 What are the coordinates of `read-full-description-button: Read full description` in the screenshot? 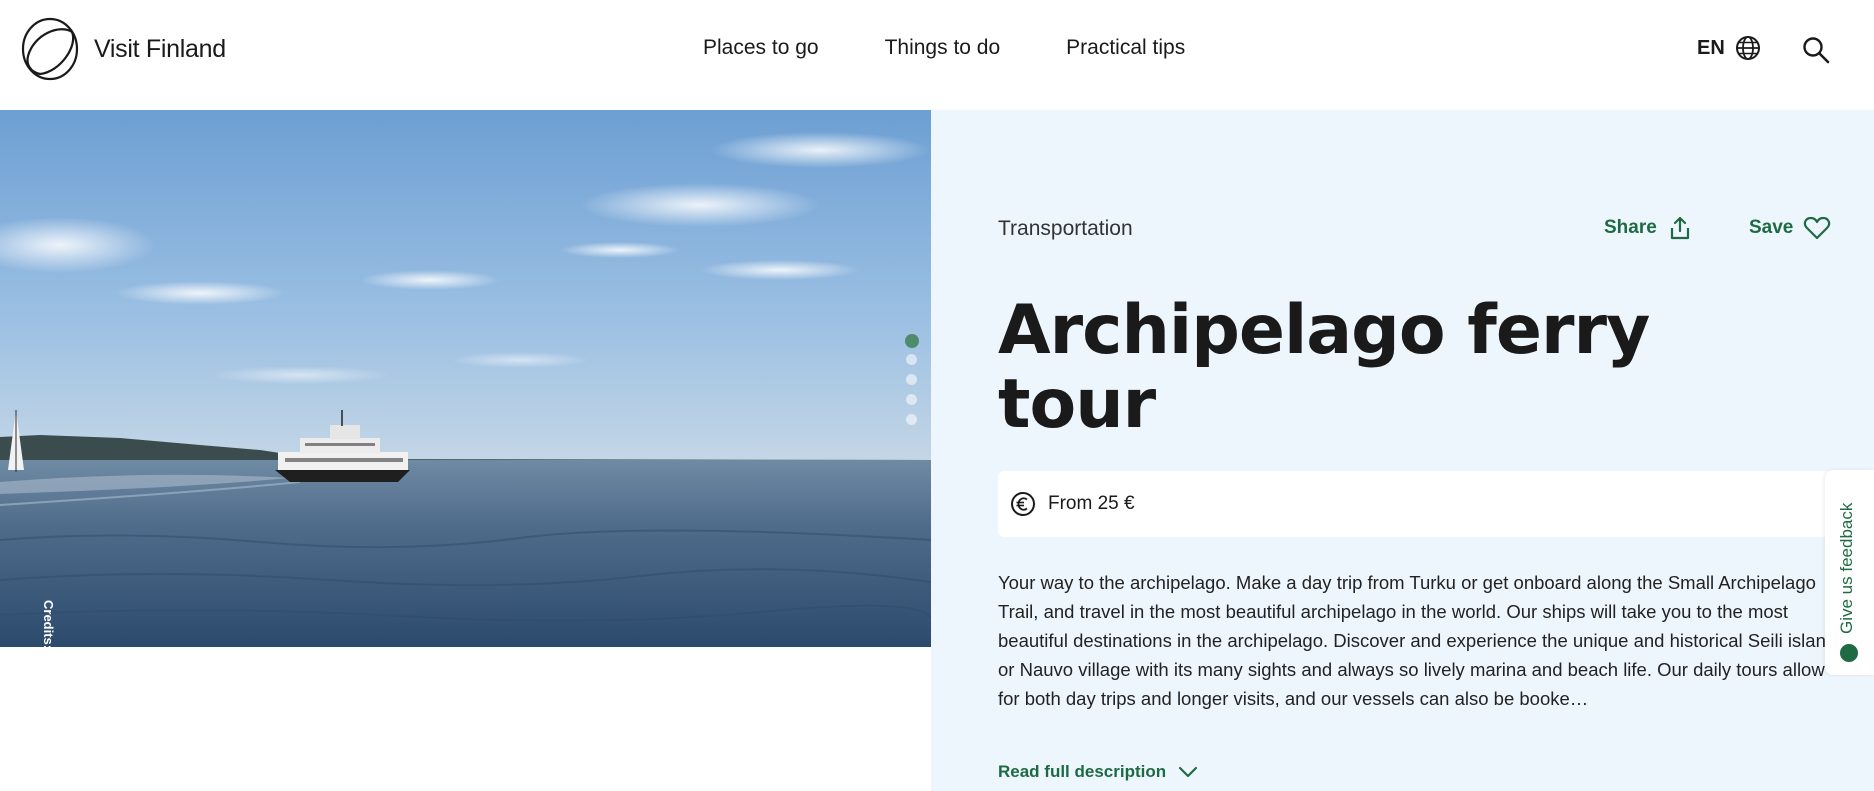 It's located at (1098, 772).